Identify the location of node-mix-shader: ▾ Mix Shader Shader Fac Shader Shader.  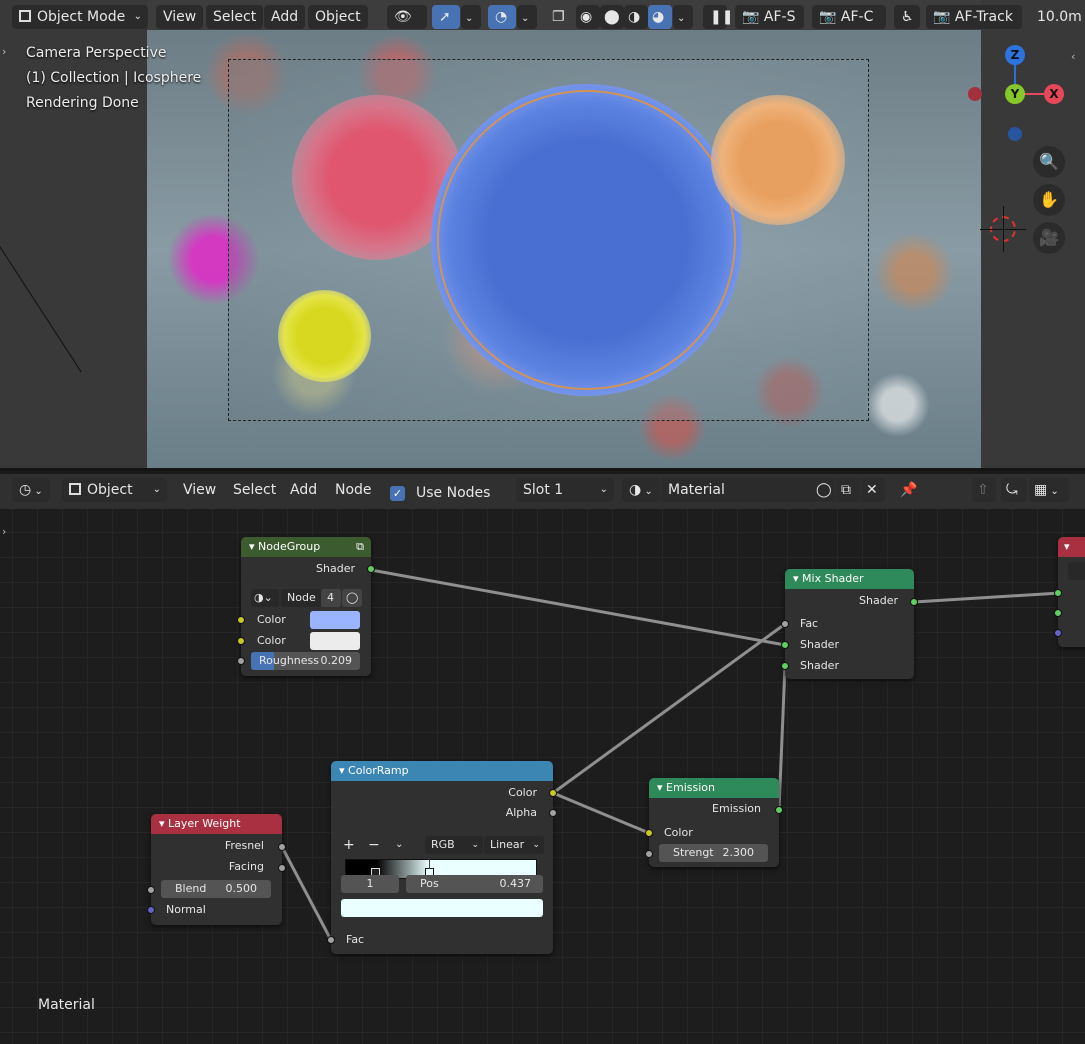
(849, 624).